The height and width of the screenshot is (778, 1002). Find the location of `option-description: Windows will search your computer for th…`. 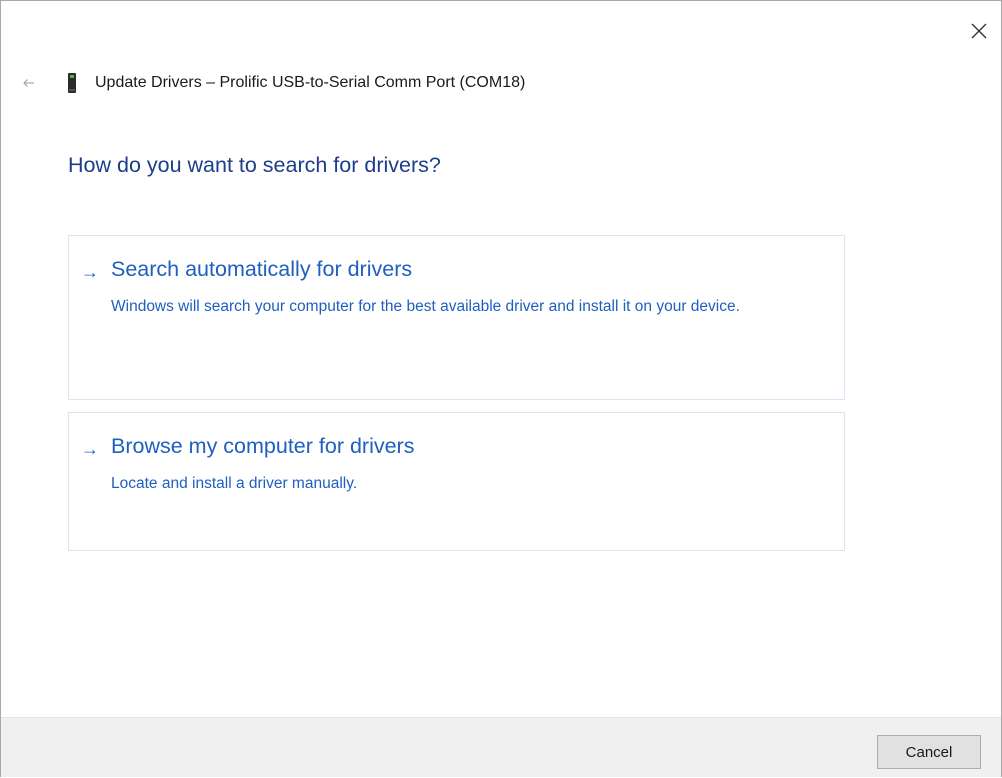

option-description: Windows will search your computer for th… is located at coordinates (425, 306).